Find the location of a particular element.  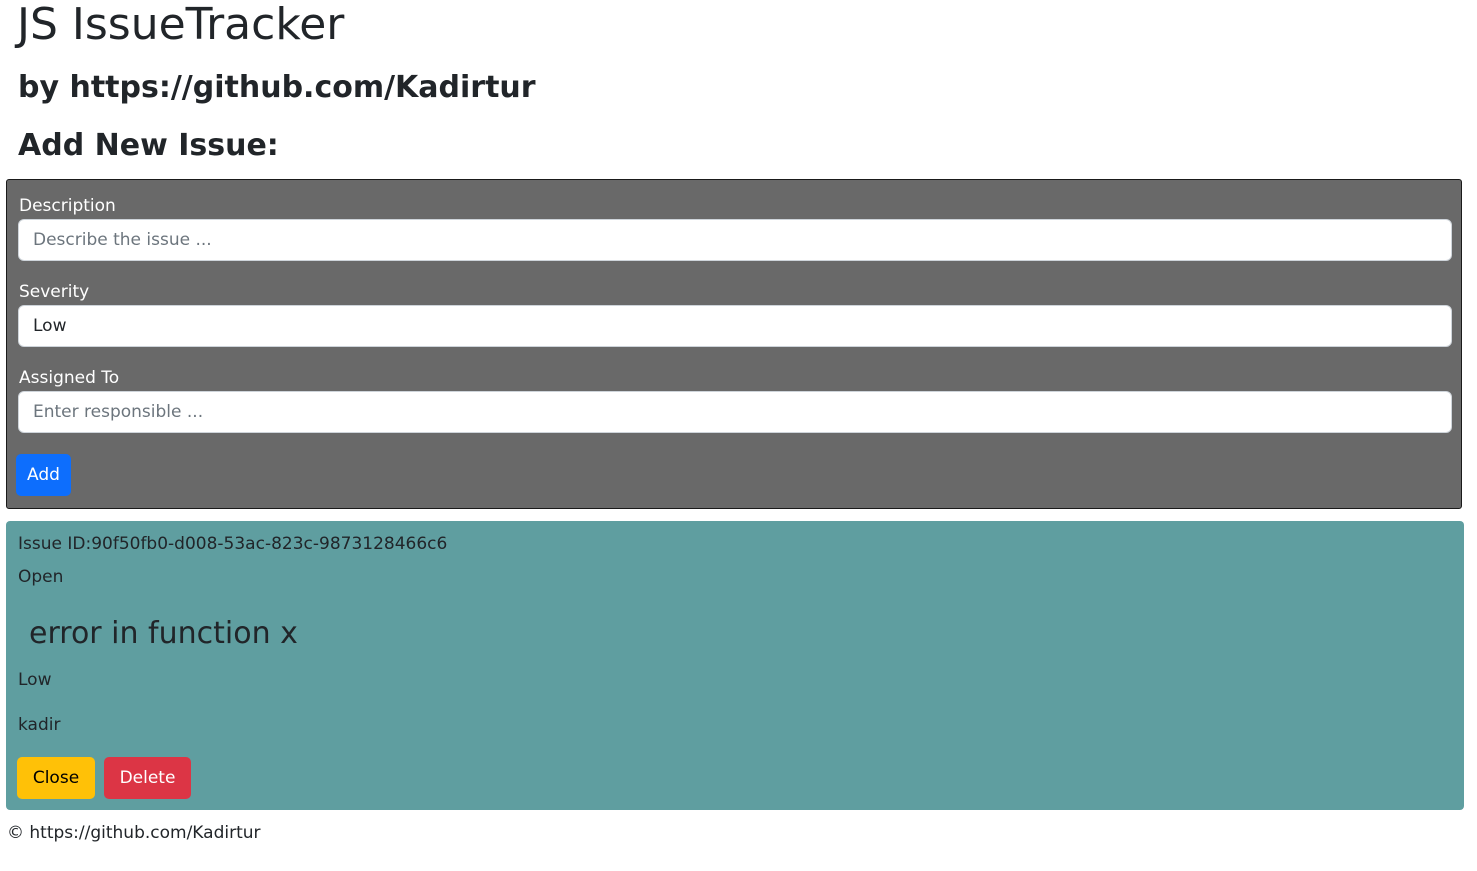

description-label: Description is located at coordinates (67, 206).